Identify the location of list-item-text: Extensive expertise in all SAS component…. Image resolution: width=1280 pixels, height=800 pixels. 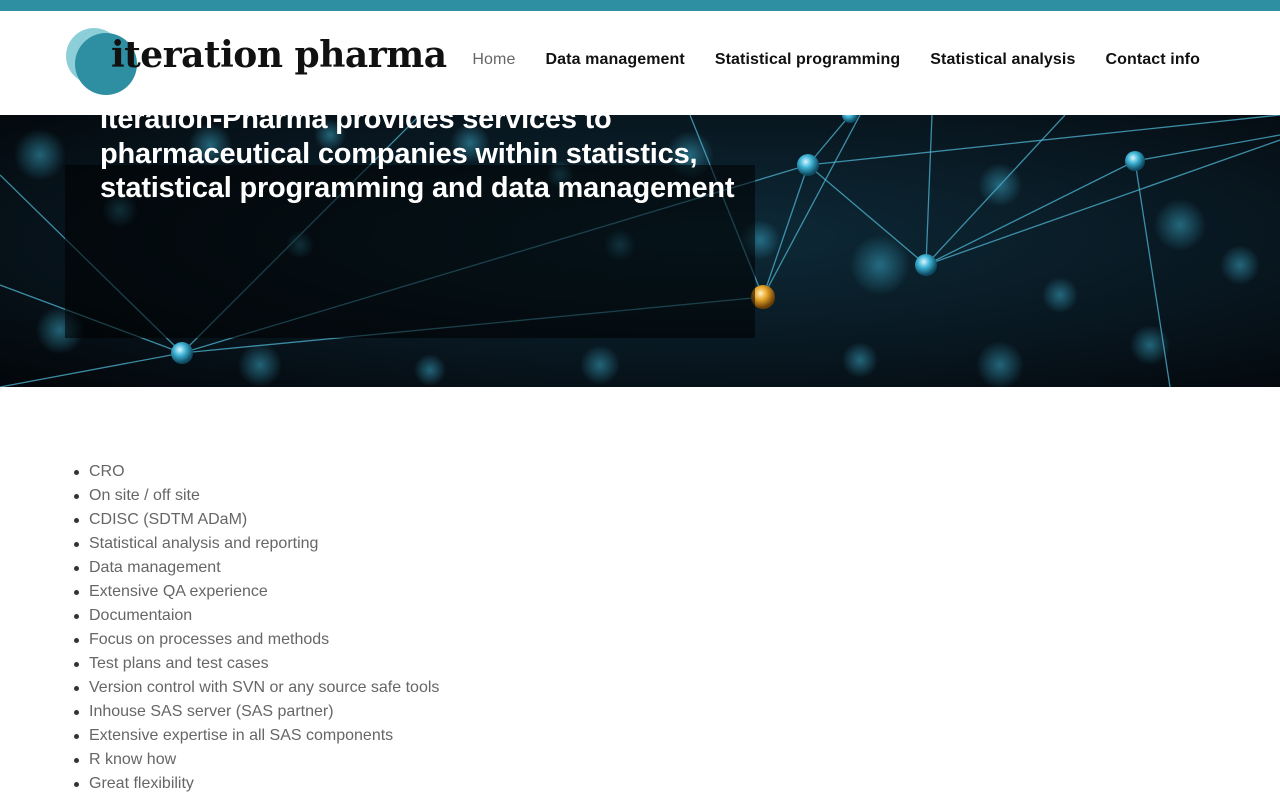
(241, 735).